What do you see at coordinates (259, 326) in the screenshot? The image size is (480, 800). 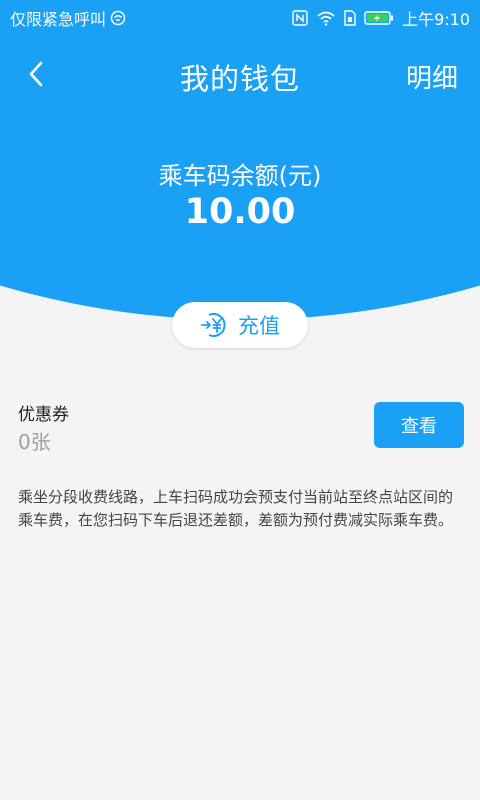 I see `recharge-label: 充值` at bounding box center [259, 326].